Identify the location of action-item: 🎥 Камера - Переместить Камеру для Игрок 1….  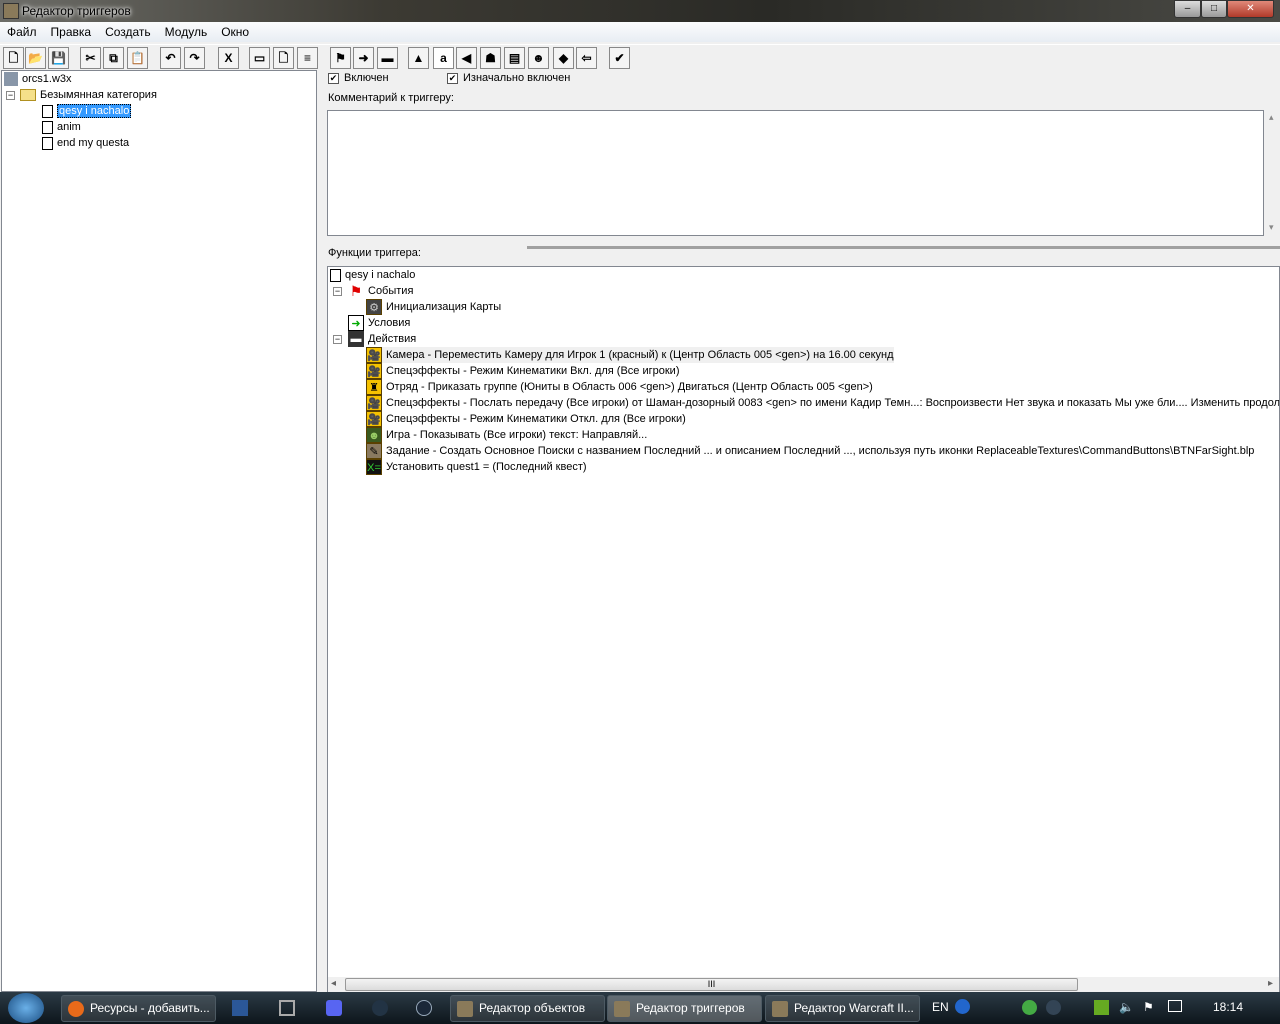
(630, 355).